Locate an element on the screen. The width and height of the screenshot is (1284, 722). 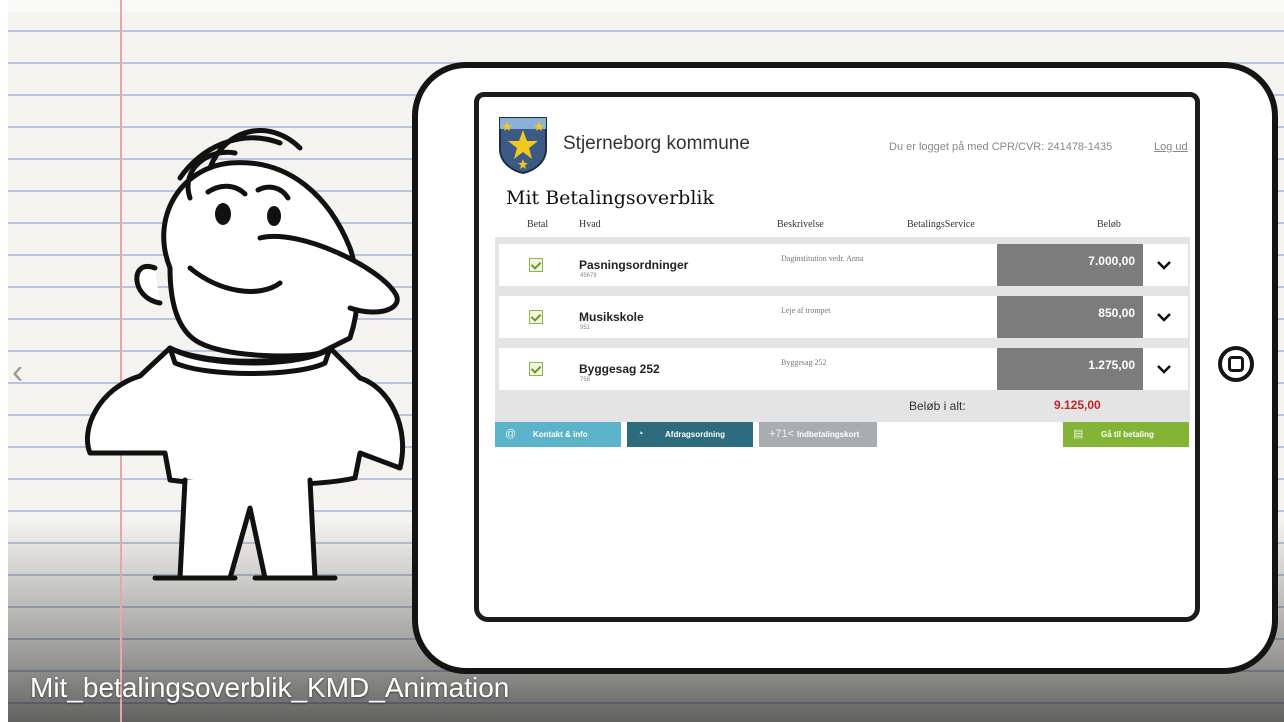
payment-icon: ▤ is located at coordinates (1078, 434).